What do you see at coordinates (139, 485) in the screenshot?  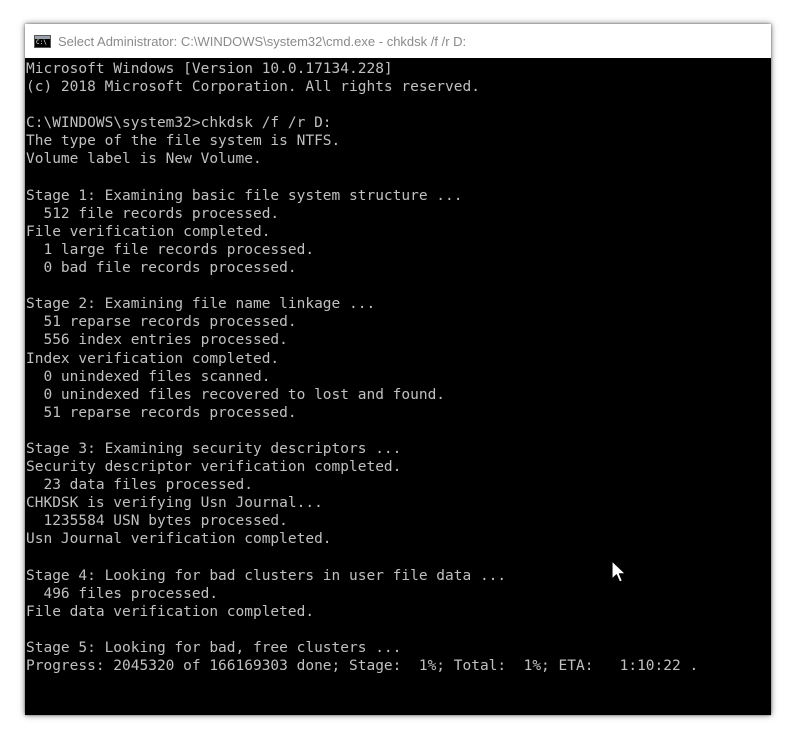 I see `console-line: 23 data files processed.` at bounding box center [139, 485].